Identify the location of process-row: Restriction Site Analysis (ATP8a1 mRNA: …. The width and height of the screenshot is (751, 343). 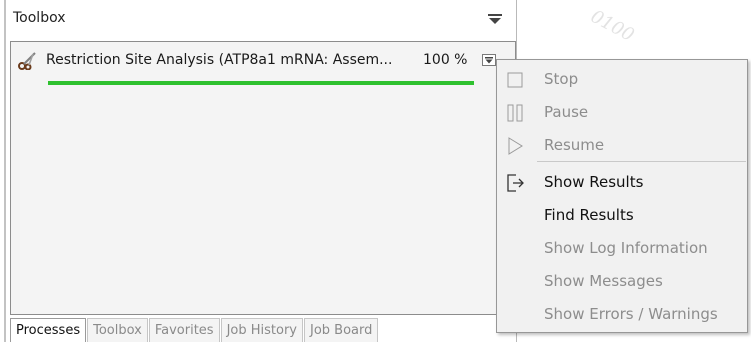
(263, 65).